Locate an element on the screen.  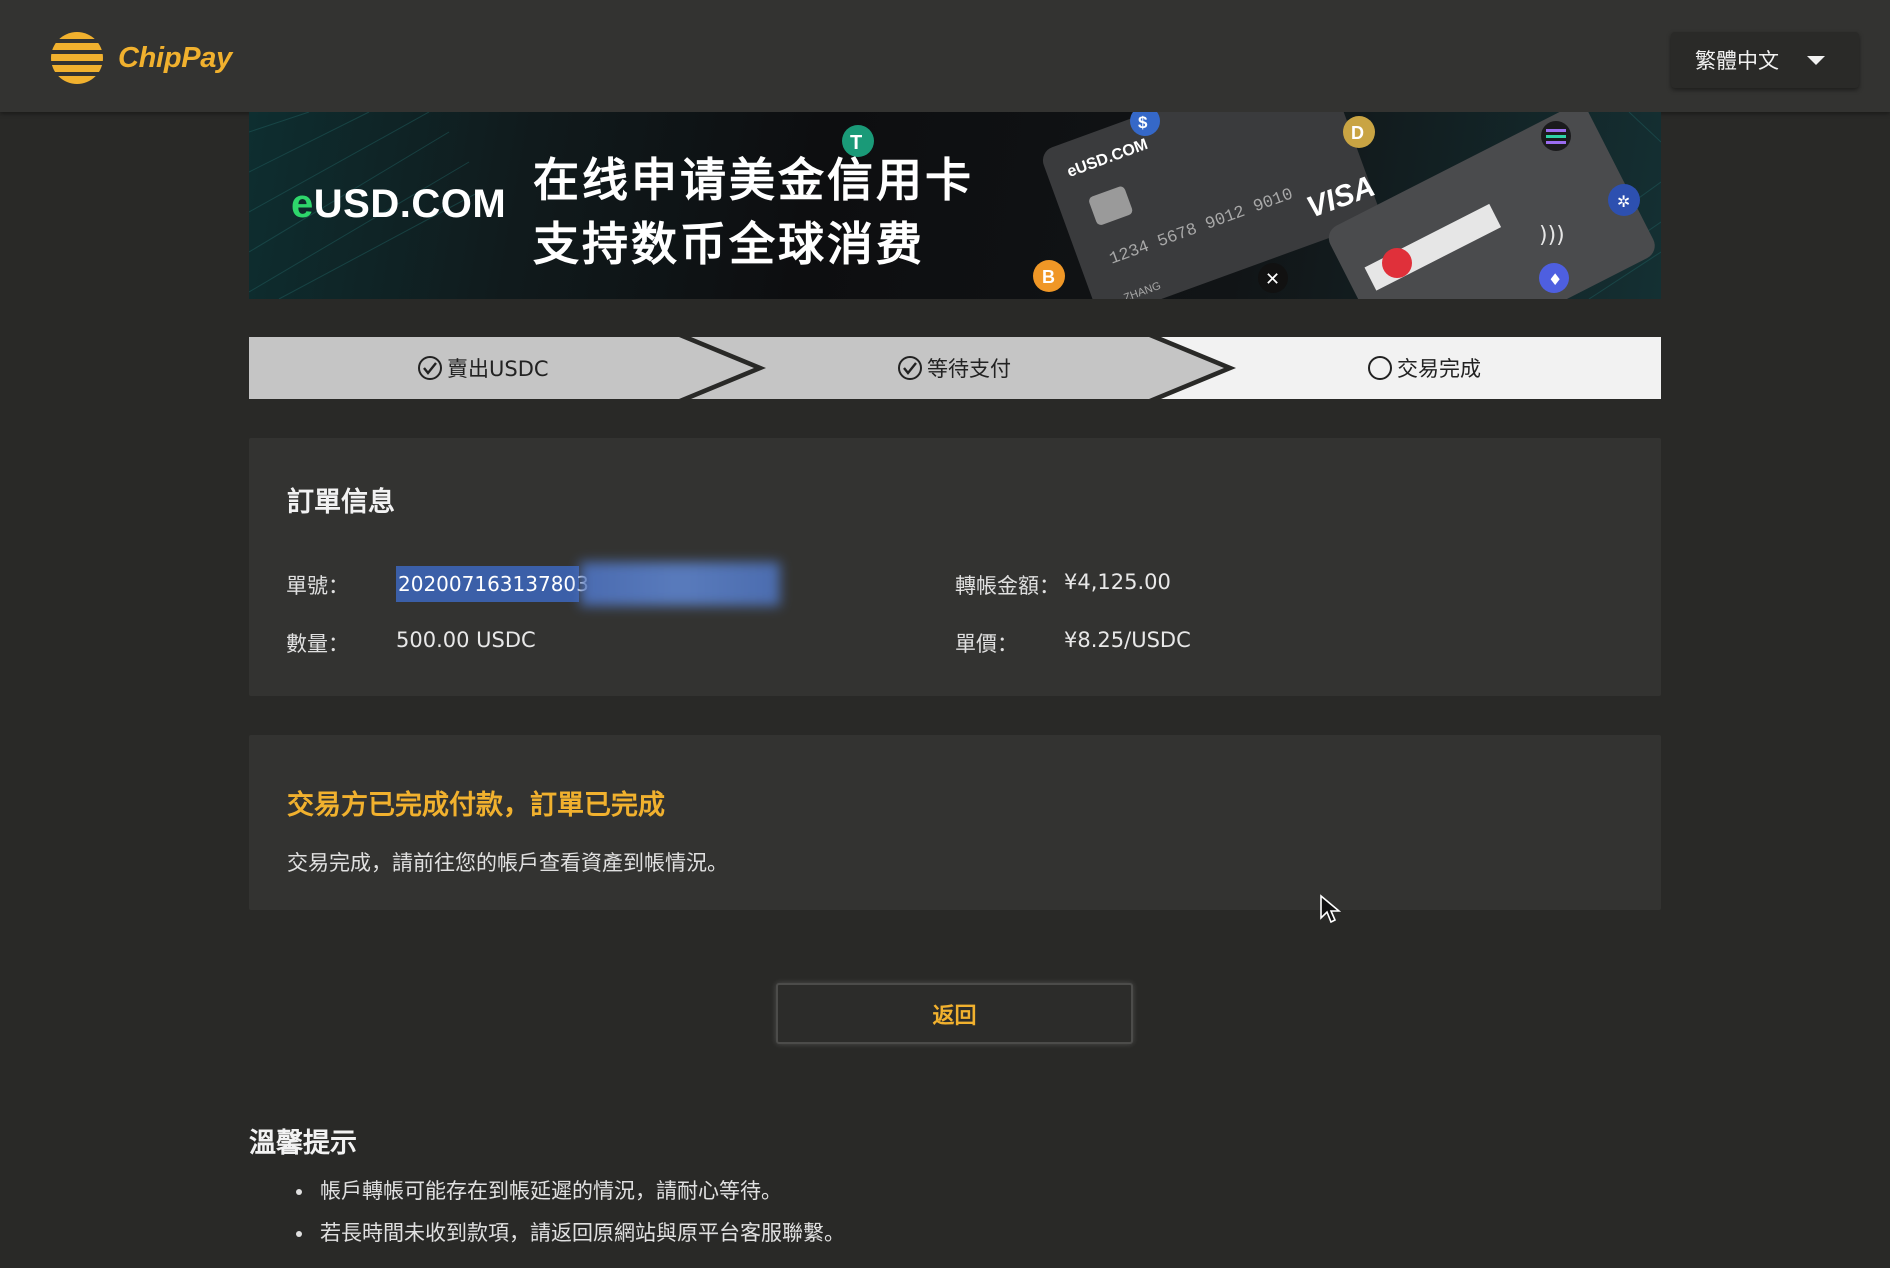
chippay-logo-icon is located at coordinates (77, 58).